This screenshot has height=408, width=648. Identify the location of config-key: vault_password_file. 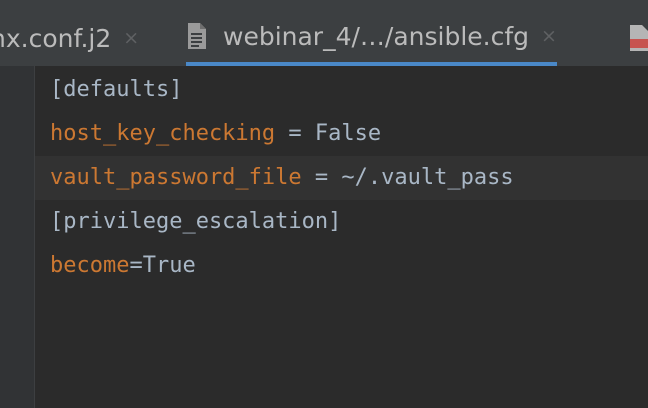
(176, 177).